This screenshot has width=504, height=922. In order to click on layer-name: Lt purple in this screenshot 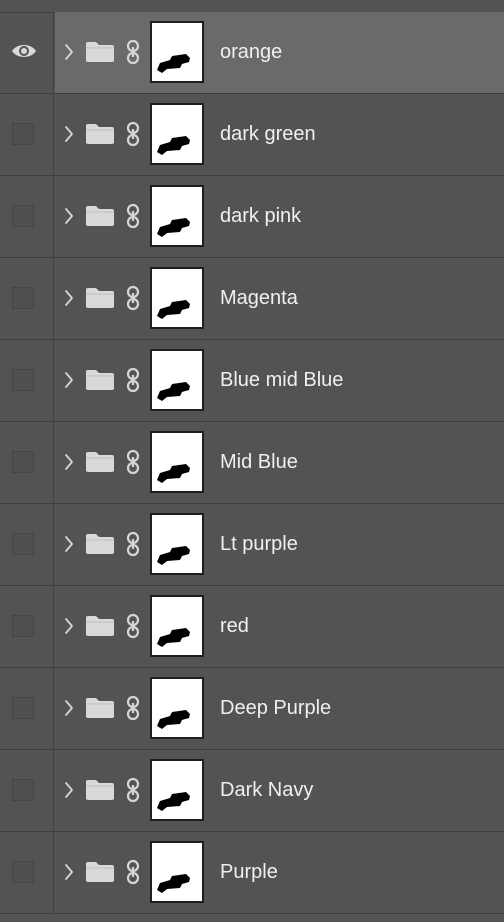, I will do `click(259, 544)`.